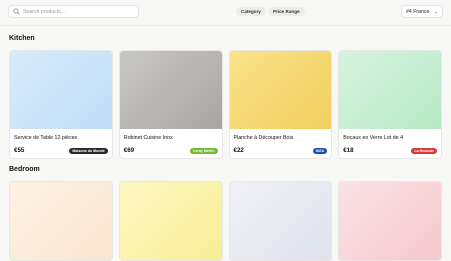 Image resolution: width=451 pixels, height=261 pixels. Describe the element at coordinates (225, 25) in the screenshot. I see `header-divider` at that location.